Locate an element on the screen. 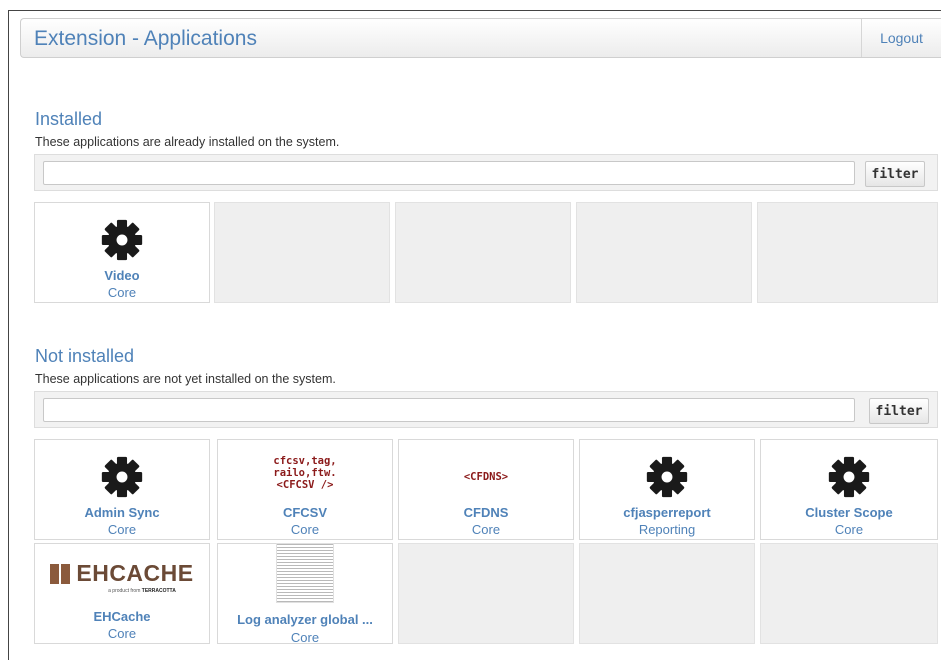 Image resolution: width=941 pixels, height=660 pixels. not-installed-filter-input is located at coordinates (449, 410).